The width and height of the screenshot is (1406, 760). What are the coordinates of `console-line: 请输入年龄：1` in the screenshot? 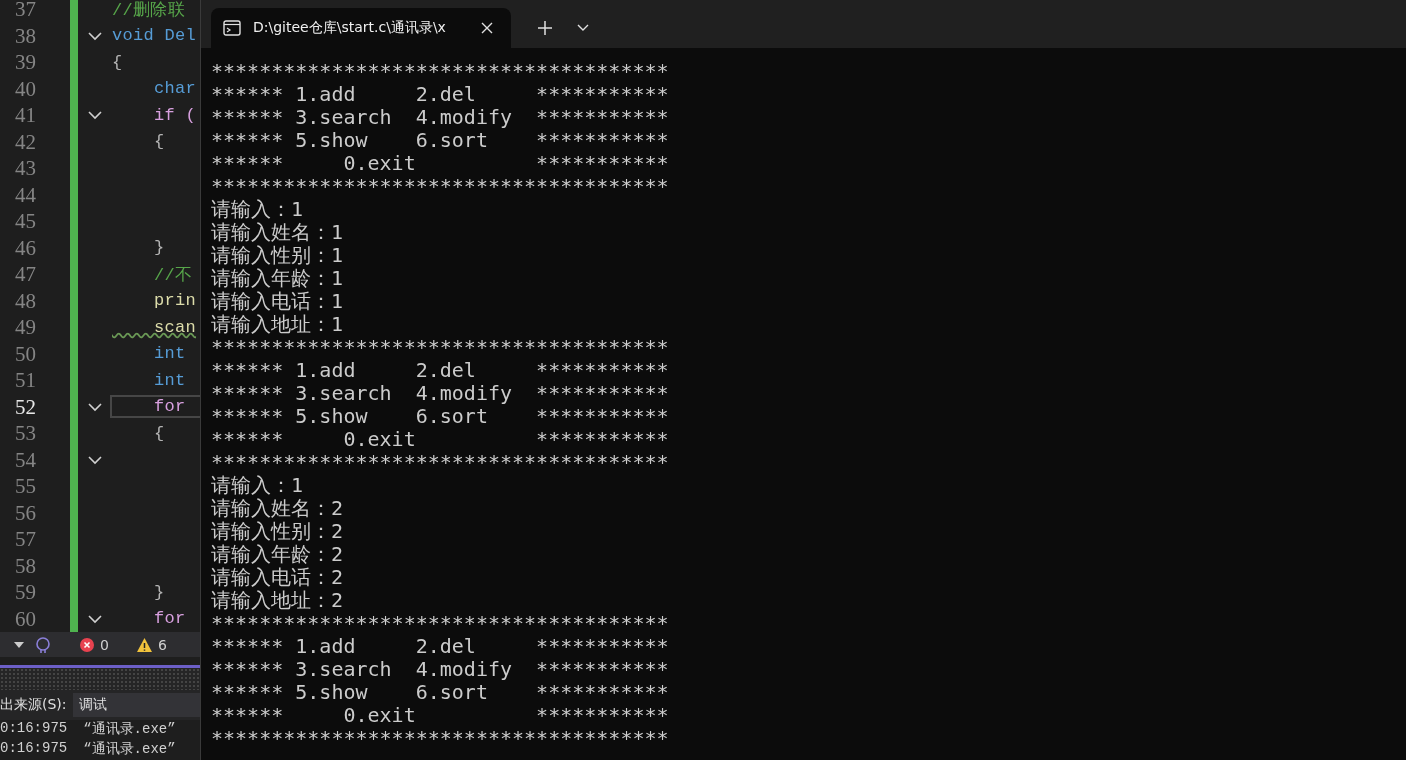 It's located at (278, 278).